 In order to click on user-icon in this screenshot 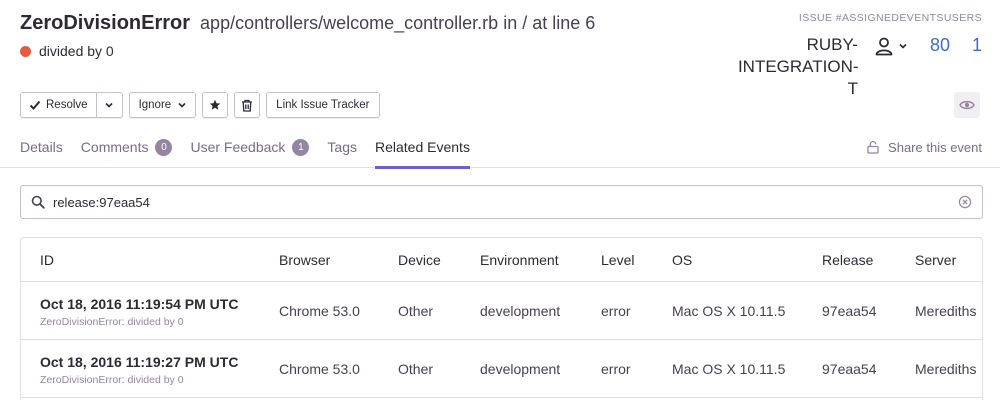, I will do `click(884, 46)`.